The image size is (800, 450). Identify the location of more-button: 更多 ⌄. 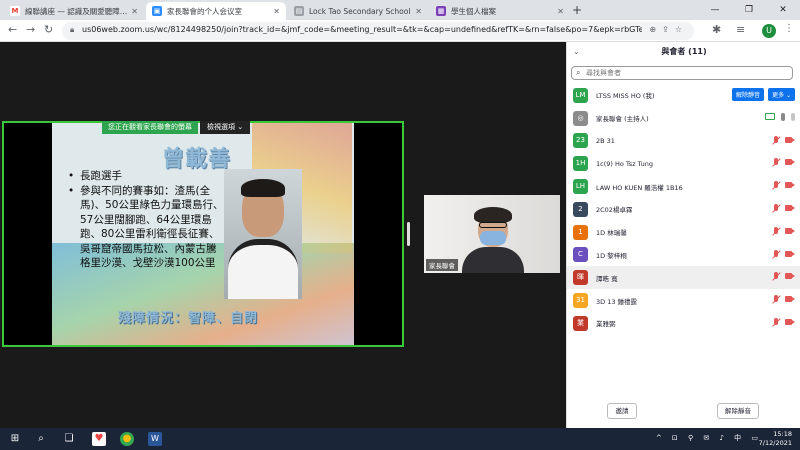
(781, 94).